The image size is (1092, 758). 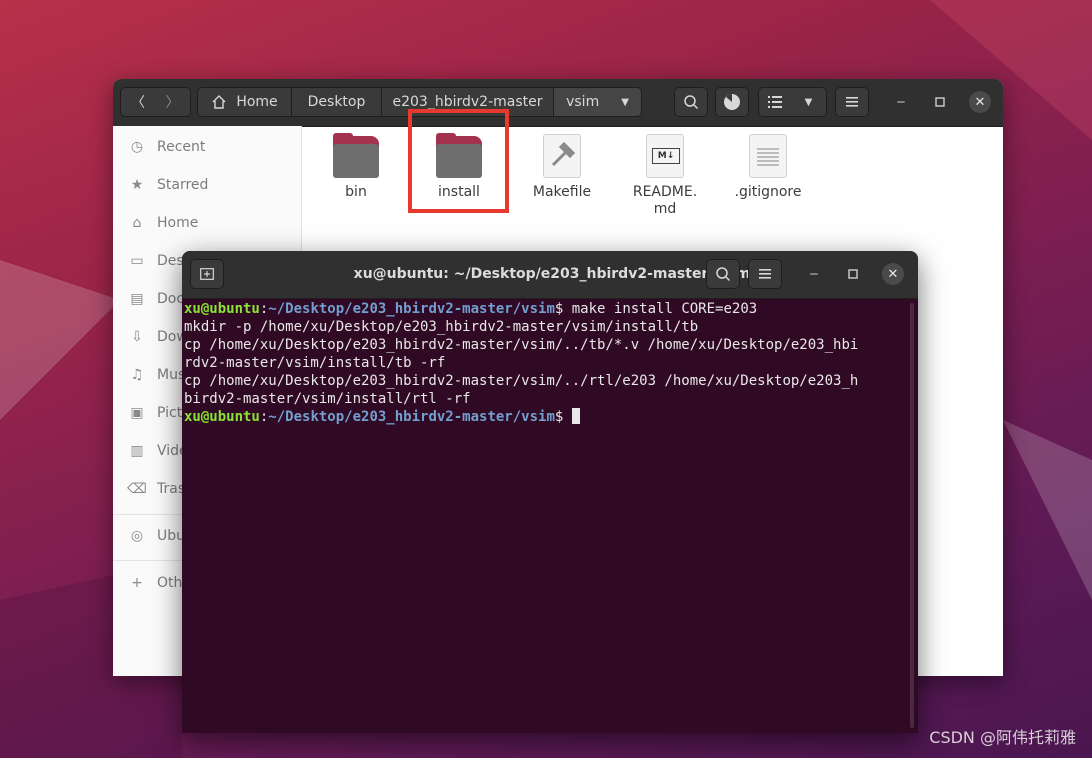 What do you see at coordinates (207, 147) in the screenshot?
I see `sidebar-item-recent: ◷ Recent` at bounding box center [207, 147].